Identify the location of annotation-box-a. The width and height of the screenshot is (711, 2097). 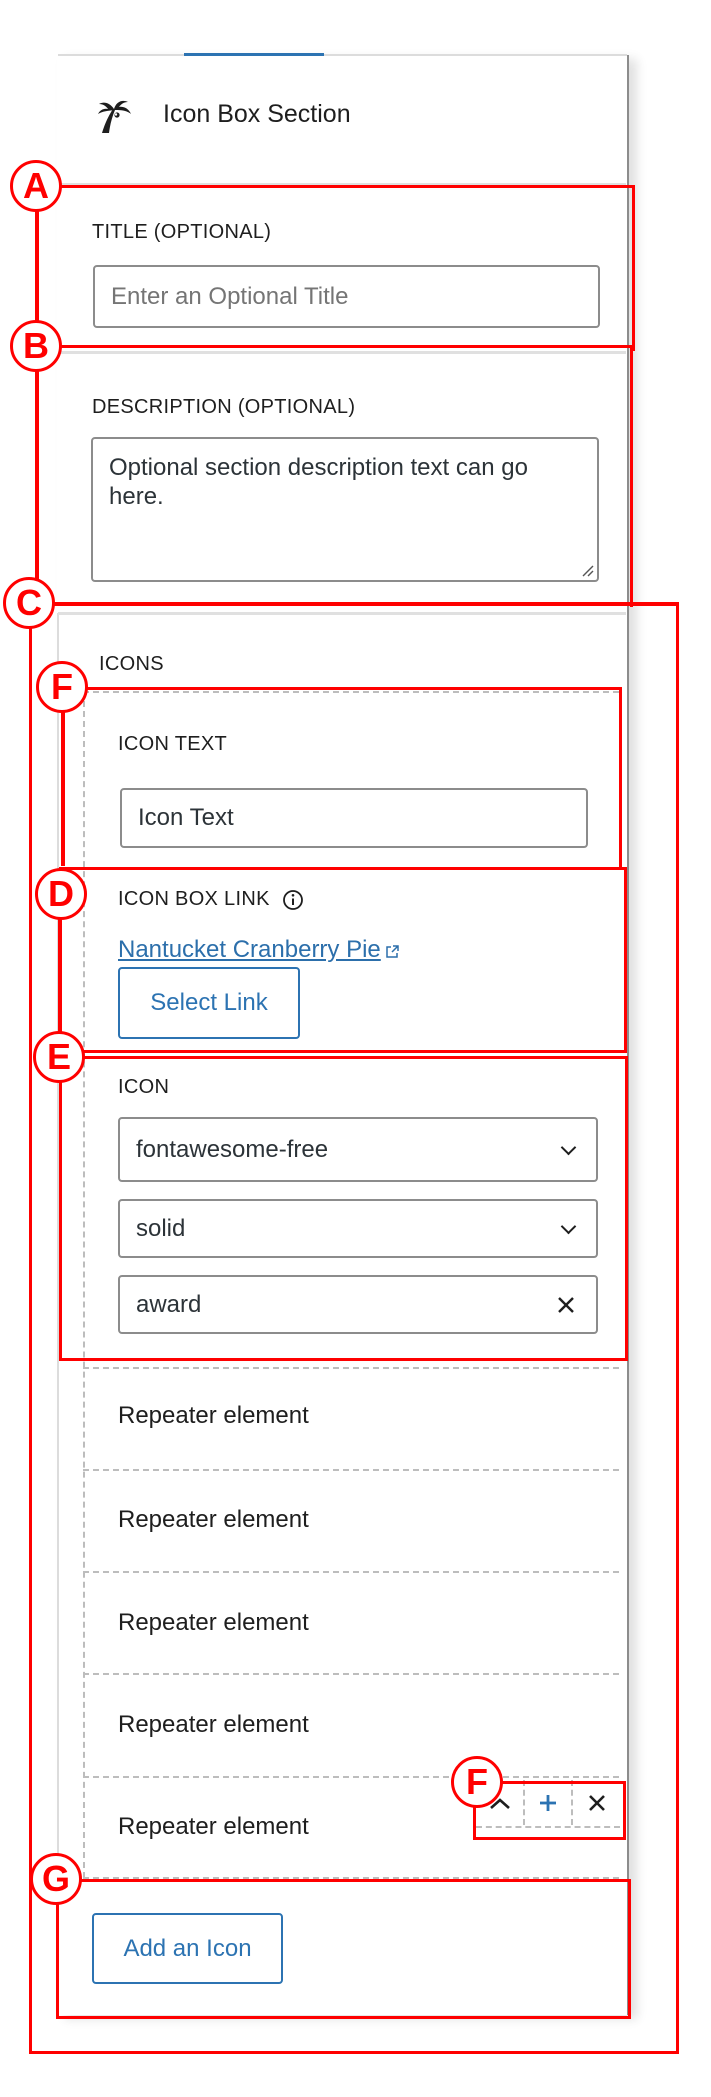
(335, 268).